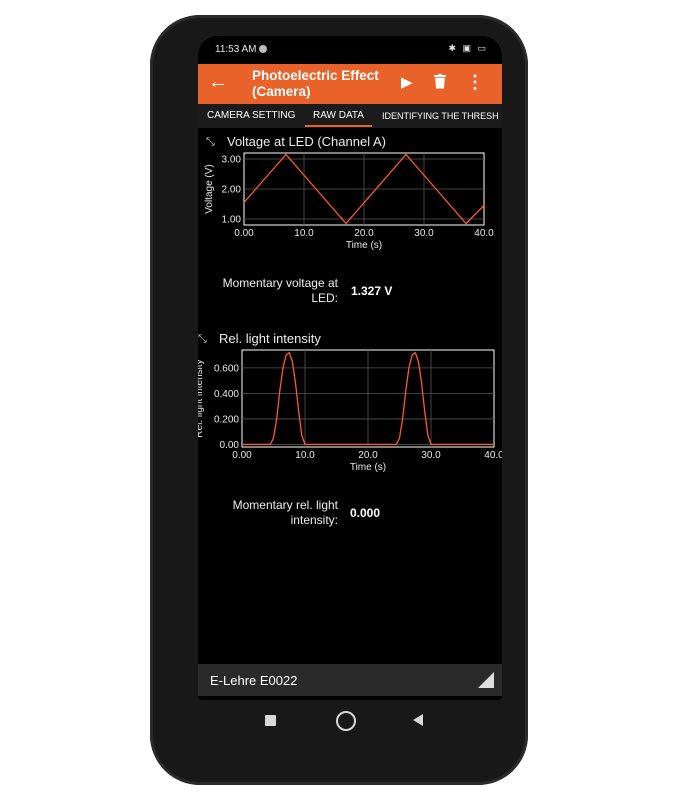 The image size is (675, 800). What do you see at coordinates (468, 48) in the screenshot?
I see `status-icons: ✱ ▣ ▭` at bounding box center [468, 48].